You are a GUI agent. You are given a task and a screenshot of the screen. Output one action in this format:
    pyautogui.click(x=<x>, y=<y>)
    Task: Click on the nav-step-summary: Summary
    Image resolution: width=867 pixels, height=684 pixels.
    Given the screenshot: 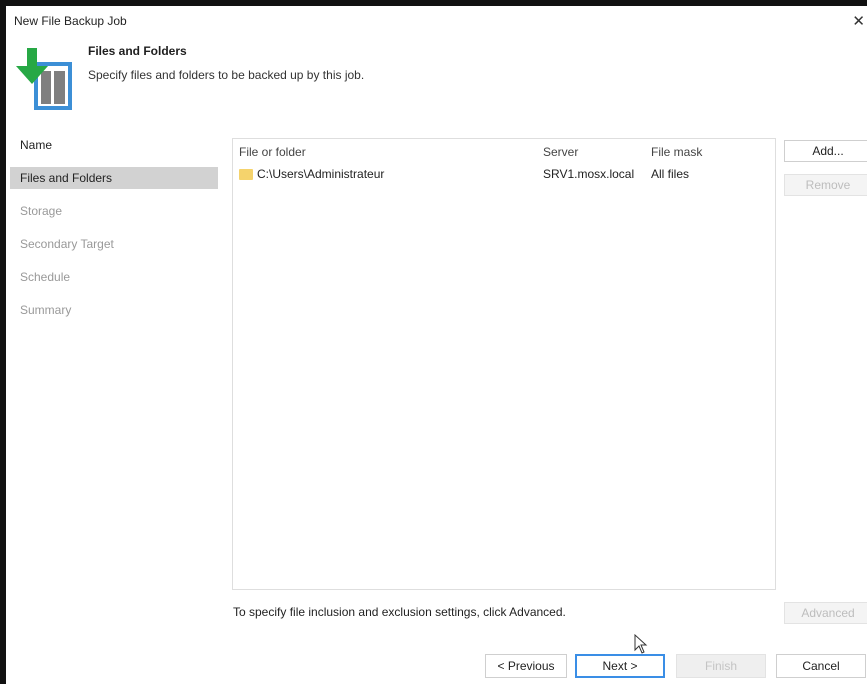 What is the action you would take?
    pyautogui.click(x=114, y=310)
    